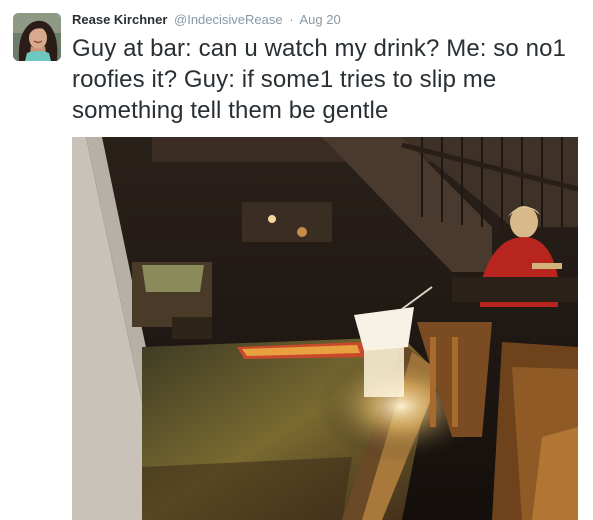  What do you see at coordinates (319, 19) in the screenshot?
I see `timestamp-link: Aug 20` at bounding box center [319, 19].